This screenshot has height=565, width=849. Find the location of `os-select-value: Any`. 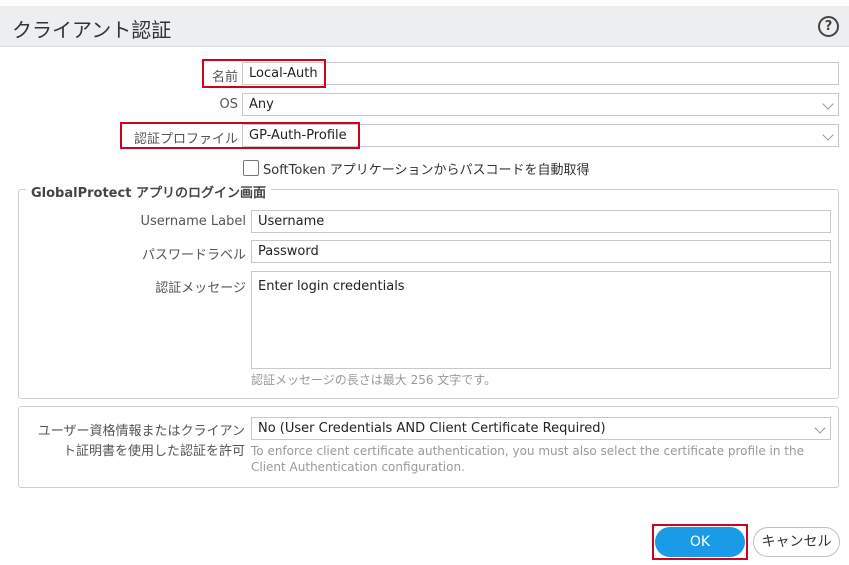

os-select-value: Any is located at coordinates (261, 104).